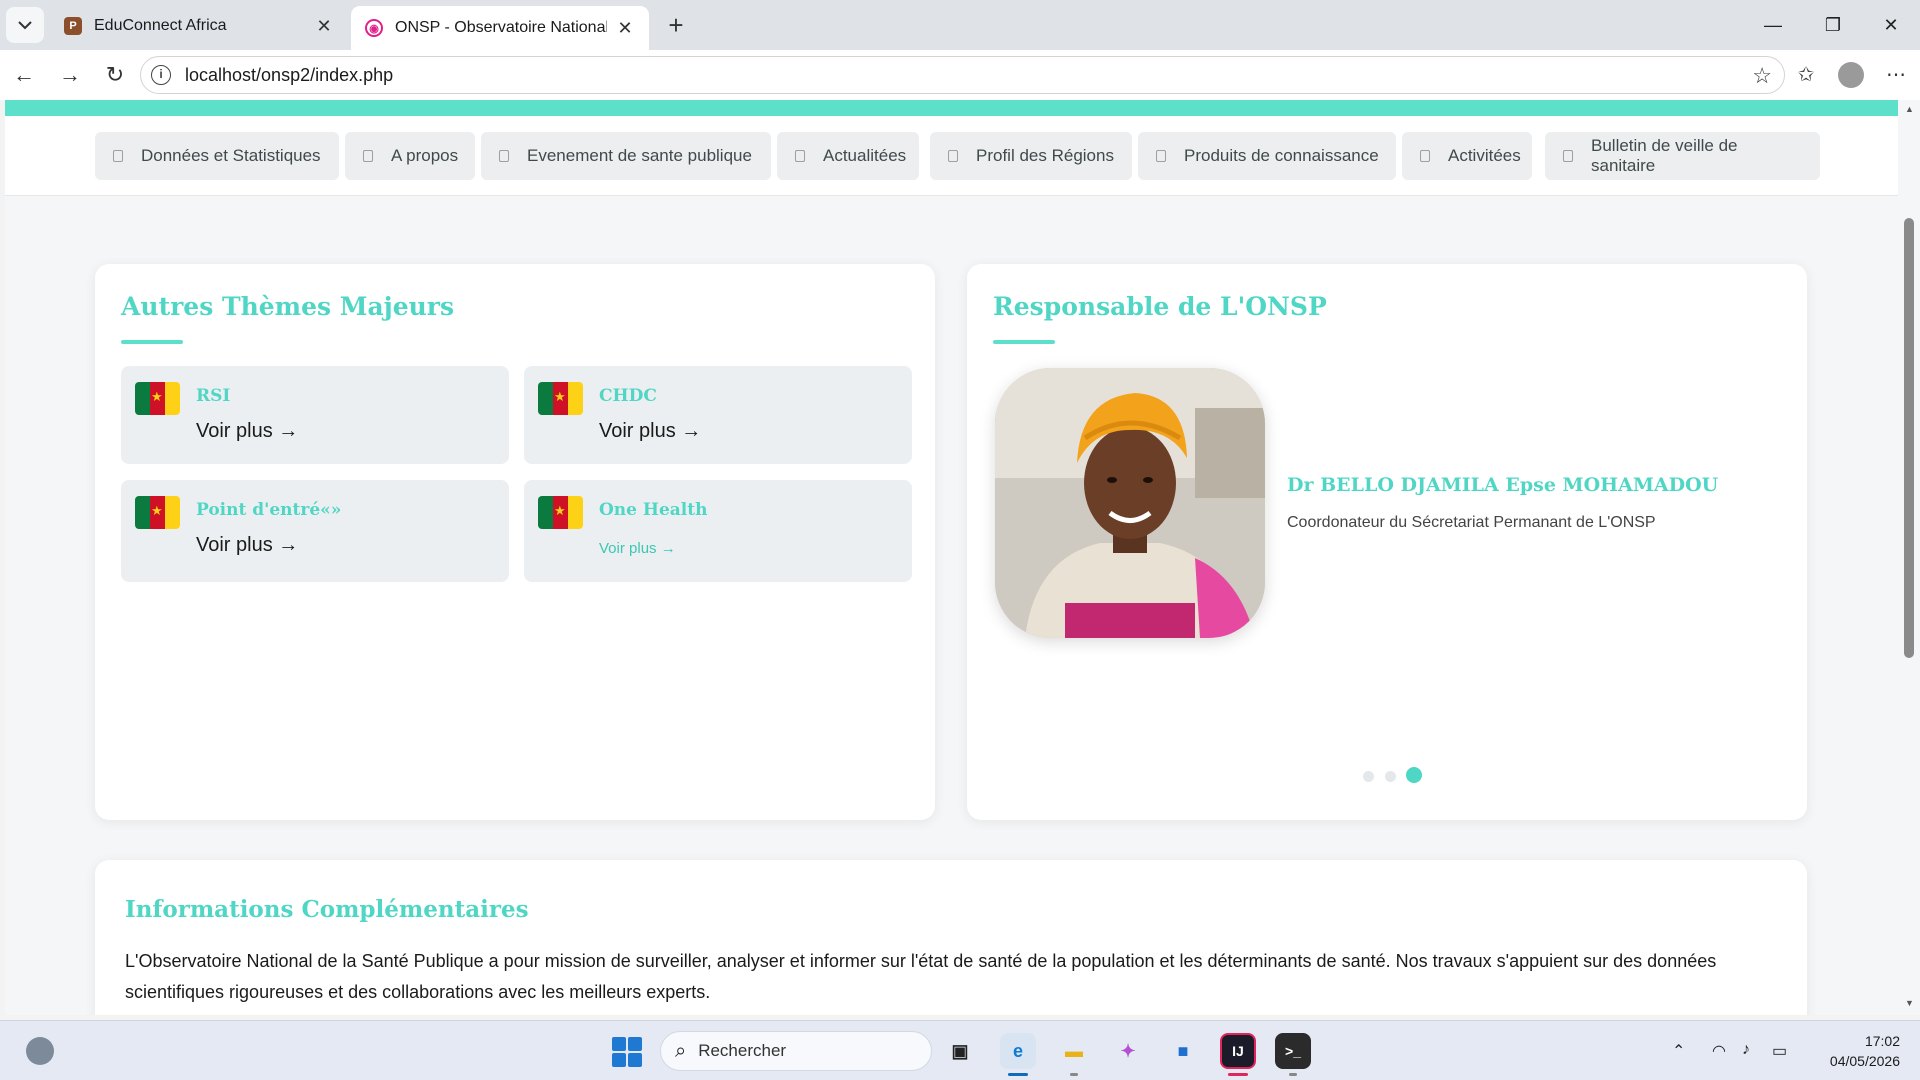  Describe the element at coordinates (1128, 1051) in the screenshot. I see `copilot-icon: ✦` at that location.